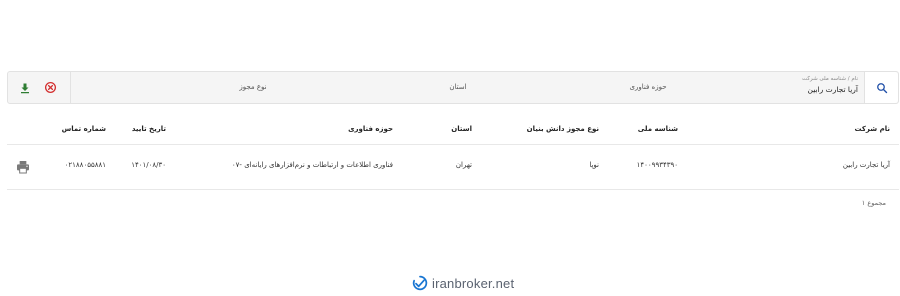 The height and width of the screenshot is (296, 900). I want to click on download-icon, so click(25, 88).